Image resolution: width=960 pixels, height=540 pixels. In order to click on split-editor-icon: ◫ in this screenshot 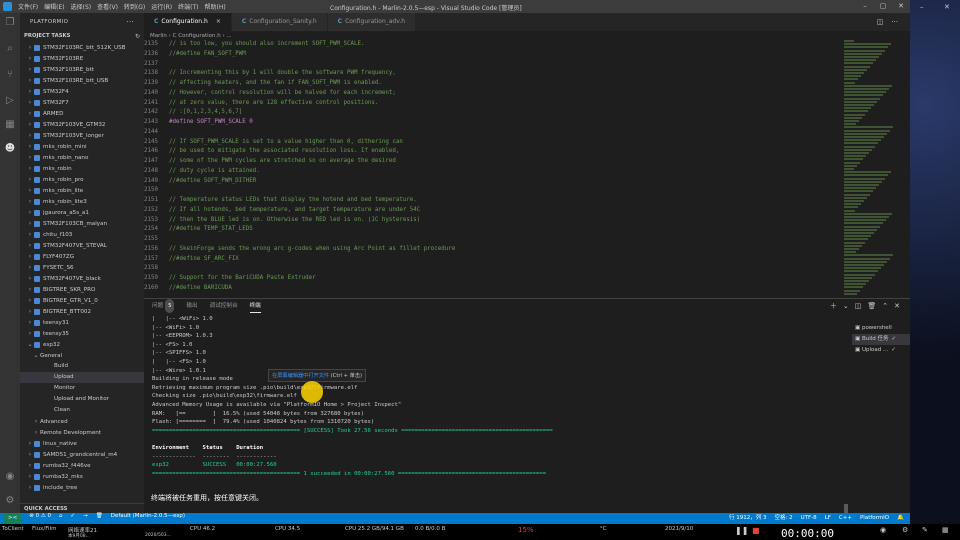, I will do `click(880, 22)`.